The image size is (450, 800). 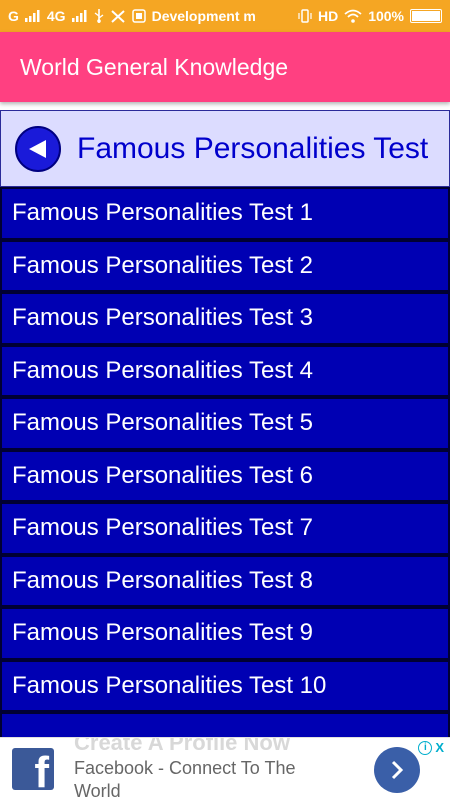 I want to click on list-item-label: Famous Personalities Test 3, so click(x=163, y=318).